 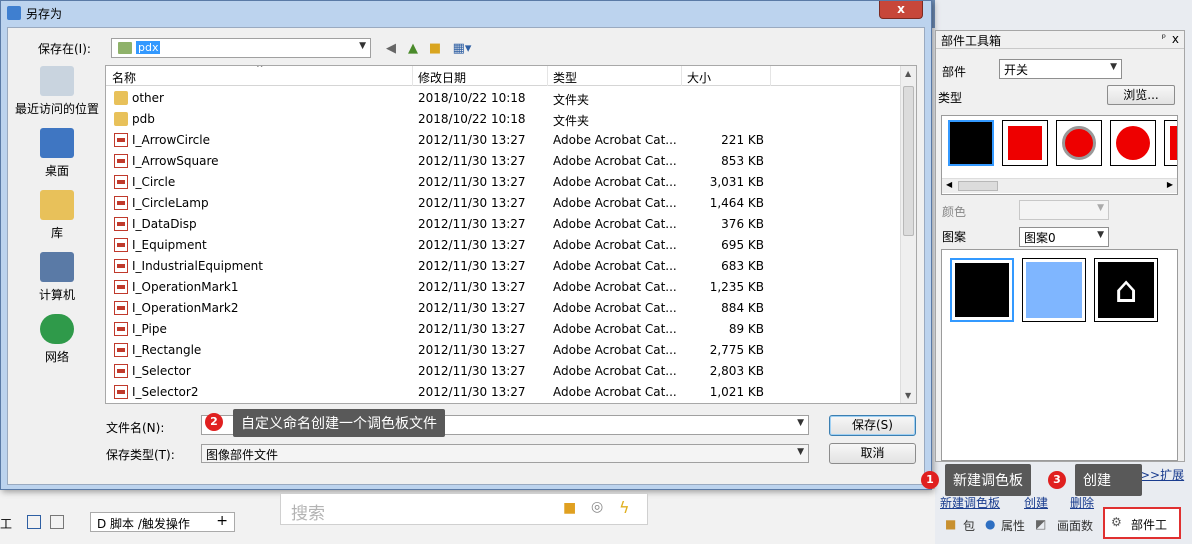 I want to click on column-header-type: 类型, so click(x=565, y=77).